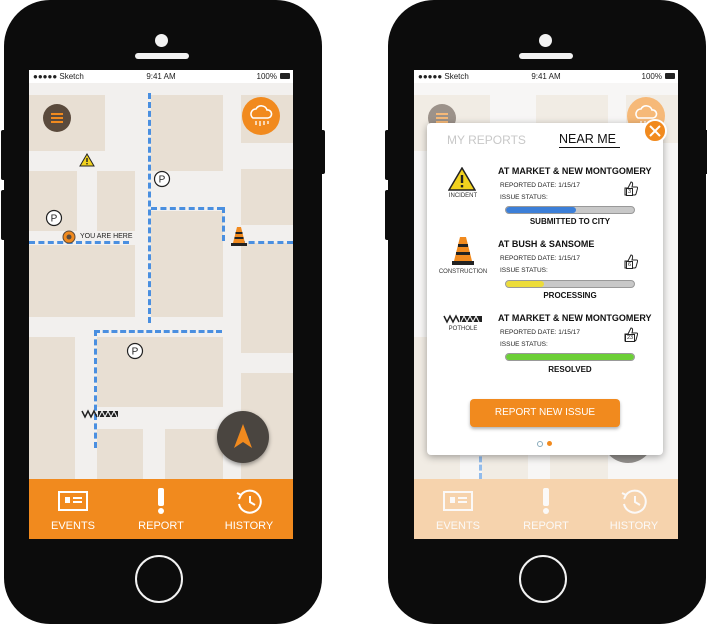 Image resolution: width=707 pixels, height=624 pixels. I want to click on menu-icon, so click(57, 118).